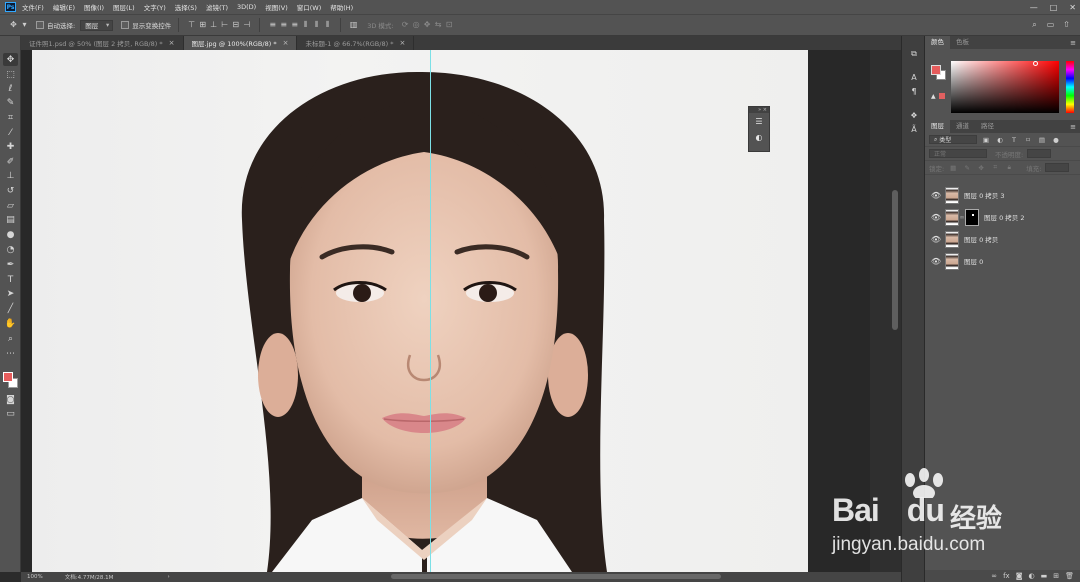 The image size is (1080, 582). I want to click on dodge-tool-icon: ◔, so click(10, 249).